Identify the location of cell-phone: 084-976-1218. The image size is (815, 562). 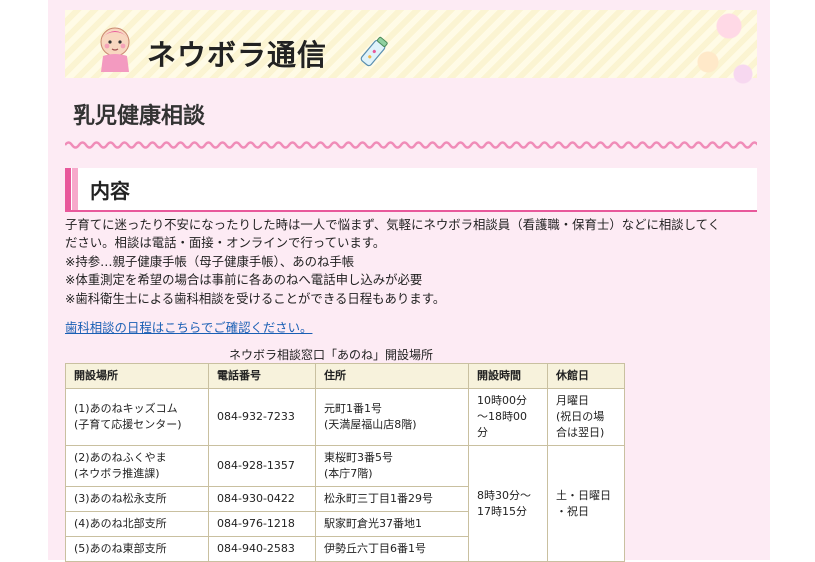
(262, 524).